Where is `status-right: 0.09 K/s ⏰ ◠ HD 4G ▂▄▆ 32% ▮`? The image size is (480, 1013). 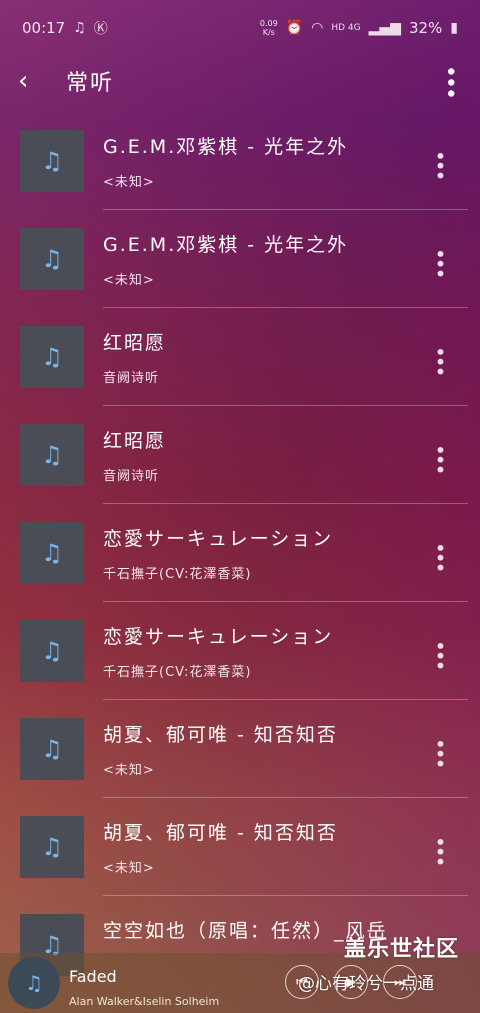 status-right: 0.09 K/s ⏰ ◠ HD 4G ▂▄▆ 32% ▮ is located at coordinates (359, 28).